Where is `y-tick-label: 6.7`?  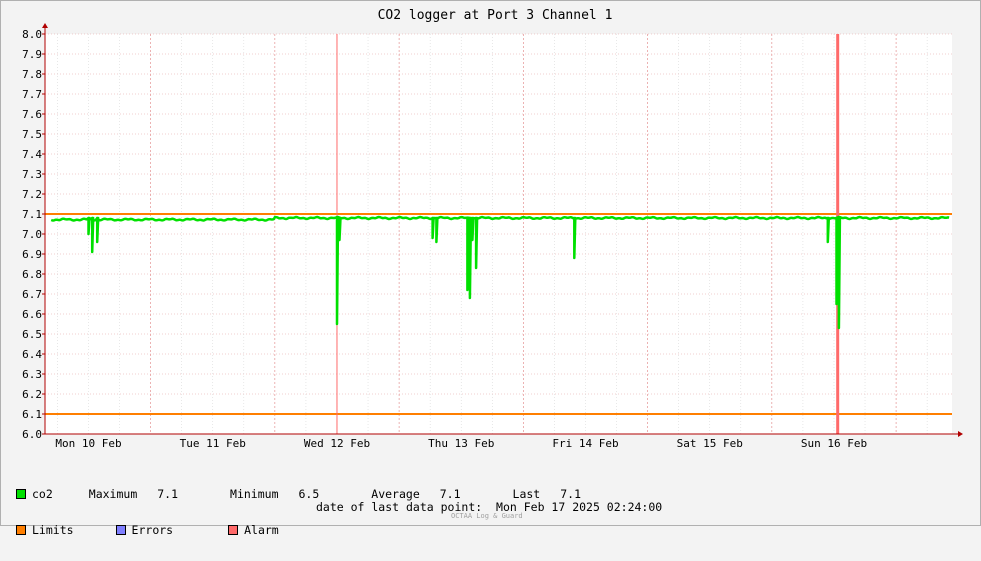
y-tick-label: 6.7 is located at coordinates (32, 294).